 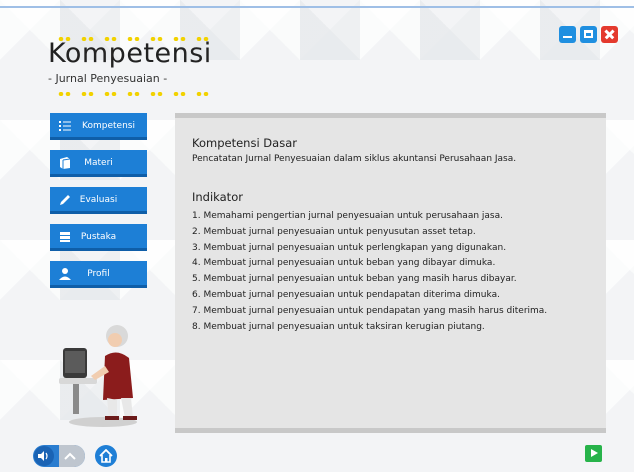 I want to click on chevron-up-icon, so click(x=70, y=456).